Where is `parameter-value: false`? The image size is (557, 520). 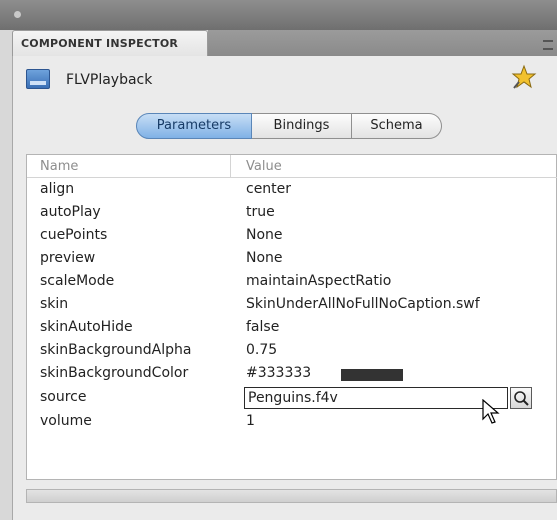
parameter-value: false is located at coordinates (262, 327).